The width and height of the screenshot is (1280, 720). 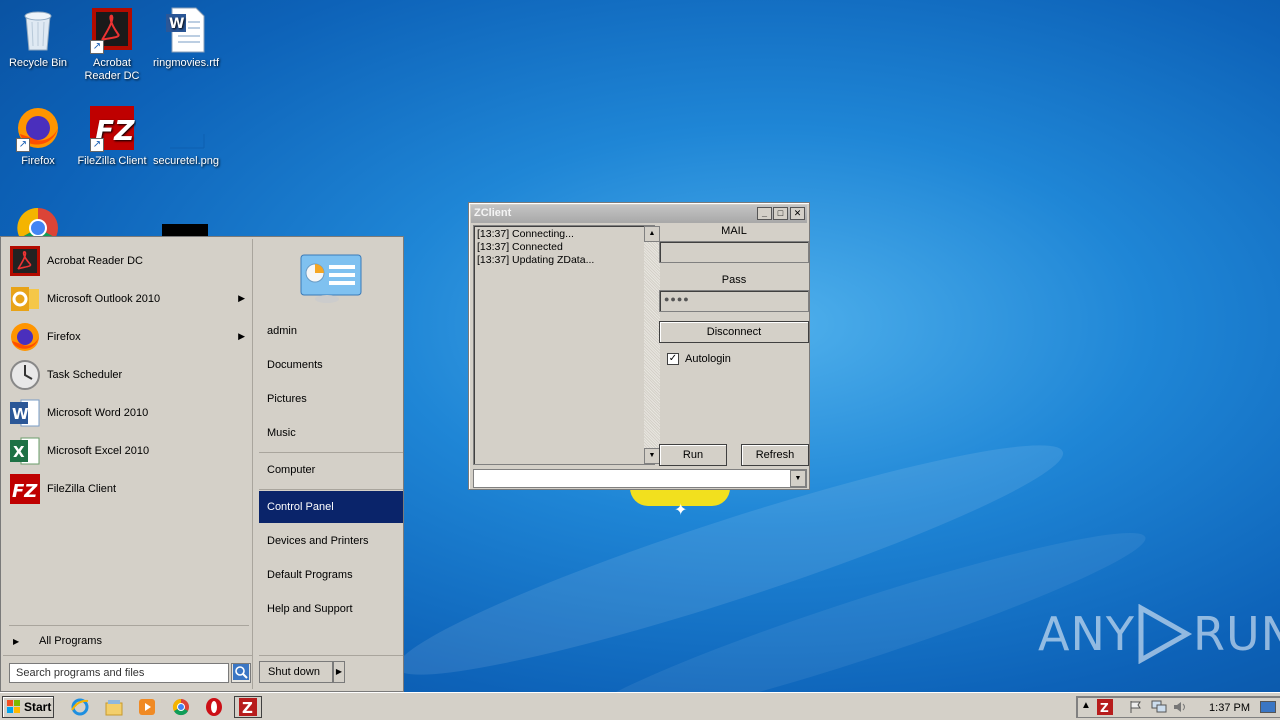 I want to click on submenu-arrow-icon: ▶, so click(x=241, y=336).